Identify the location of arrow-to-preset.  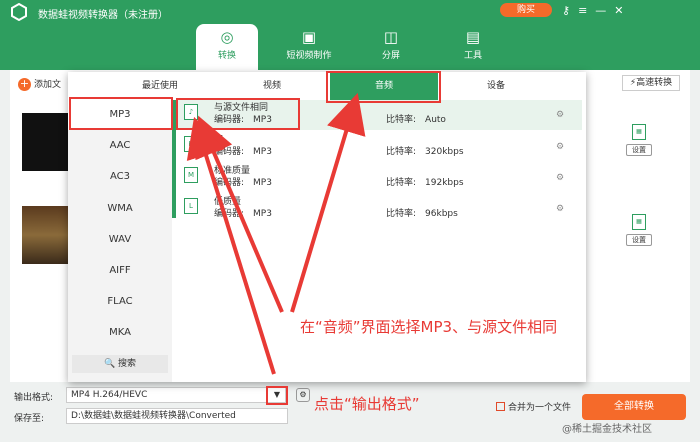
(239, 214).